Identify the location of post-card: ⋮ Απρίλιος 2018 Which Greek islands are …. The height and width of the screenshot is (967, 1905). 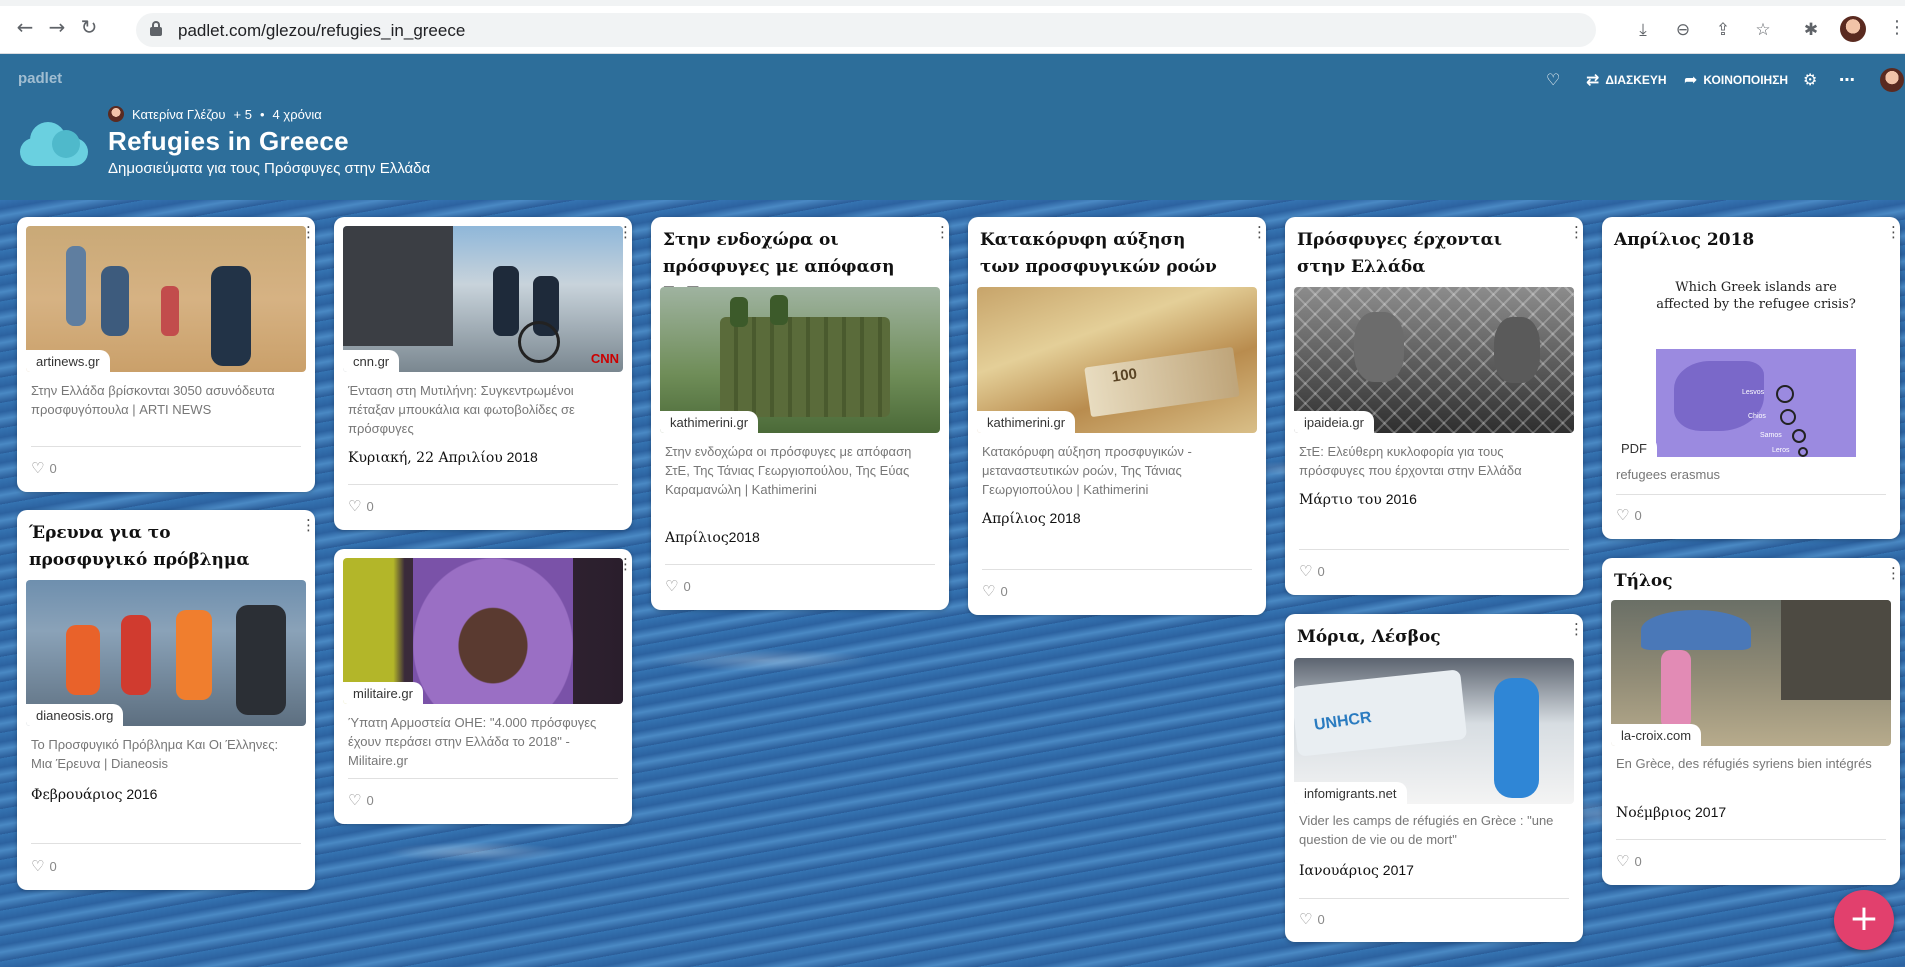
(1751, 378).